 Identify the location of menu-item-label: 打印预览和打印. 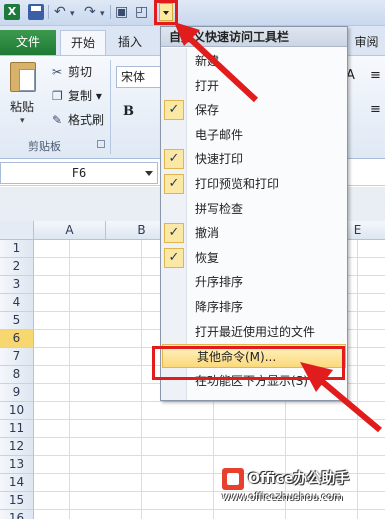
(237, 184).